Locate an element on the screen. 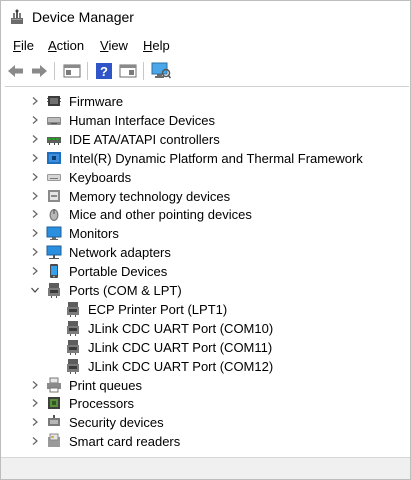 Image resolution: width=411 pixels, height=480 pixels. device-tree-item: ECP Printer Port (LPT1) is located at coordinates (207, 309).